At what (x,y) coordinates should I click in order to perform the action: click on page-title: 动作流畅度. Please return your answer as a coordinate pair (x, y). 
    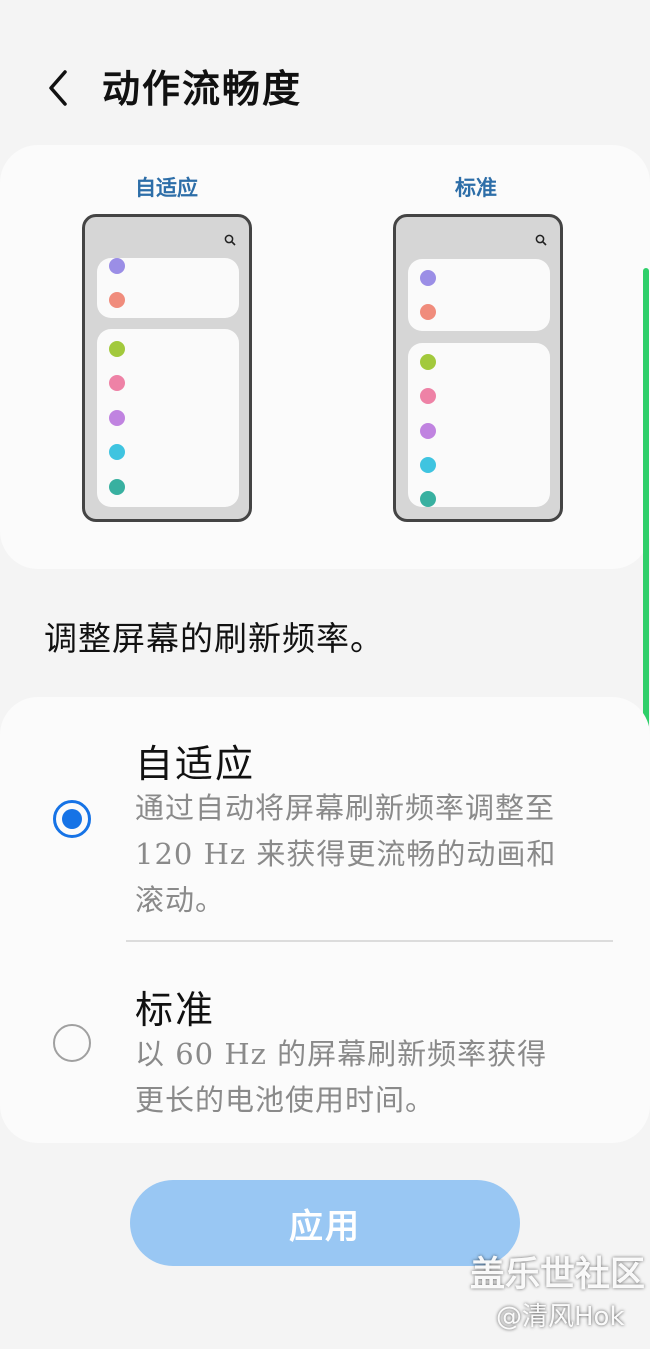
    Looking at the image, I should click on (202, 89).